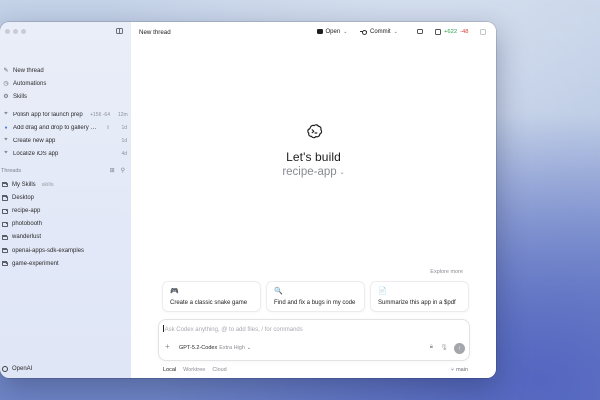  Describe the element at coordinates (64, 210) in the screenshot. I see `thread-folder: recipe-app` at that location.